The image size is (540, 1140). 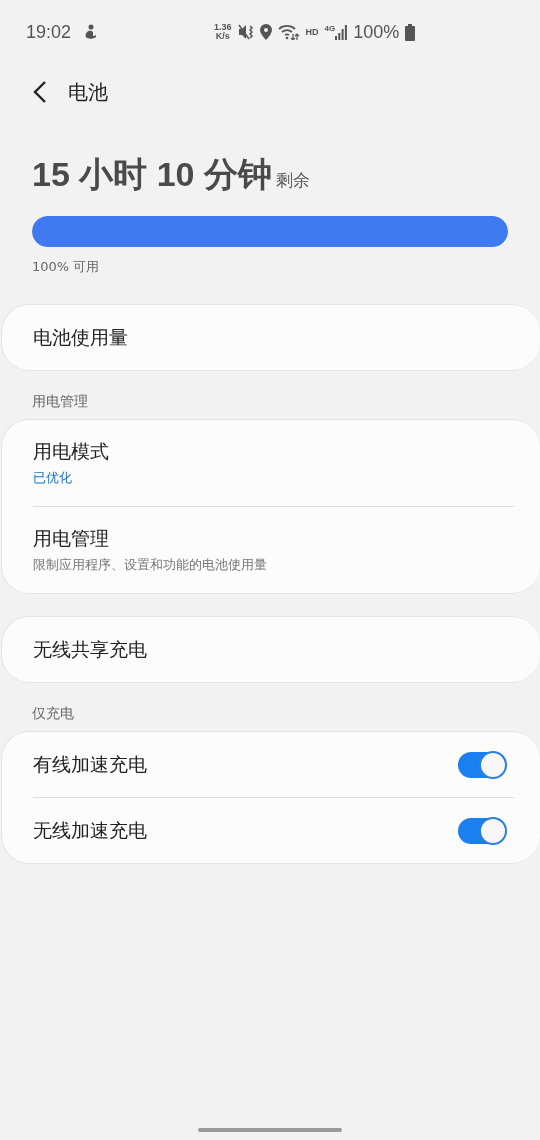 I want to click on hd-indicator: HD, so click(x=312, y=32).